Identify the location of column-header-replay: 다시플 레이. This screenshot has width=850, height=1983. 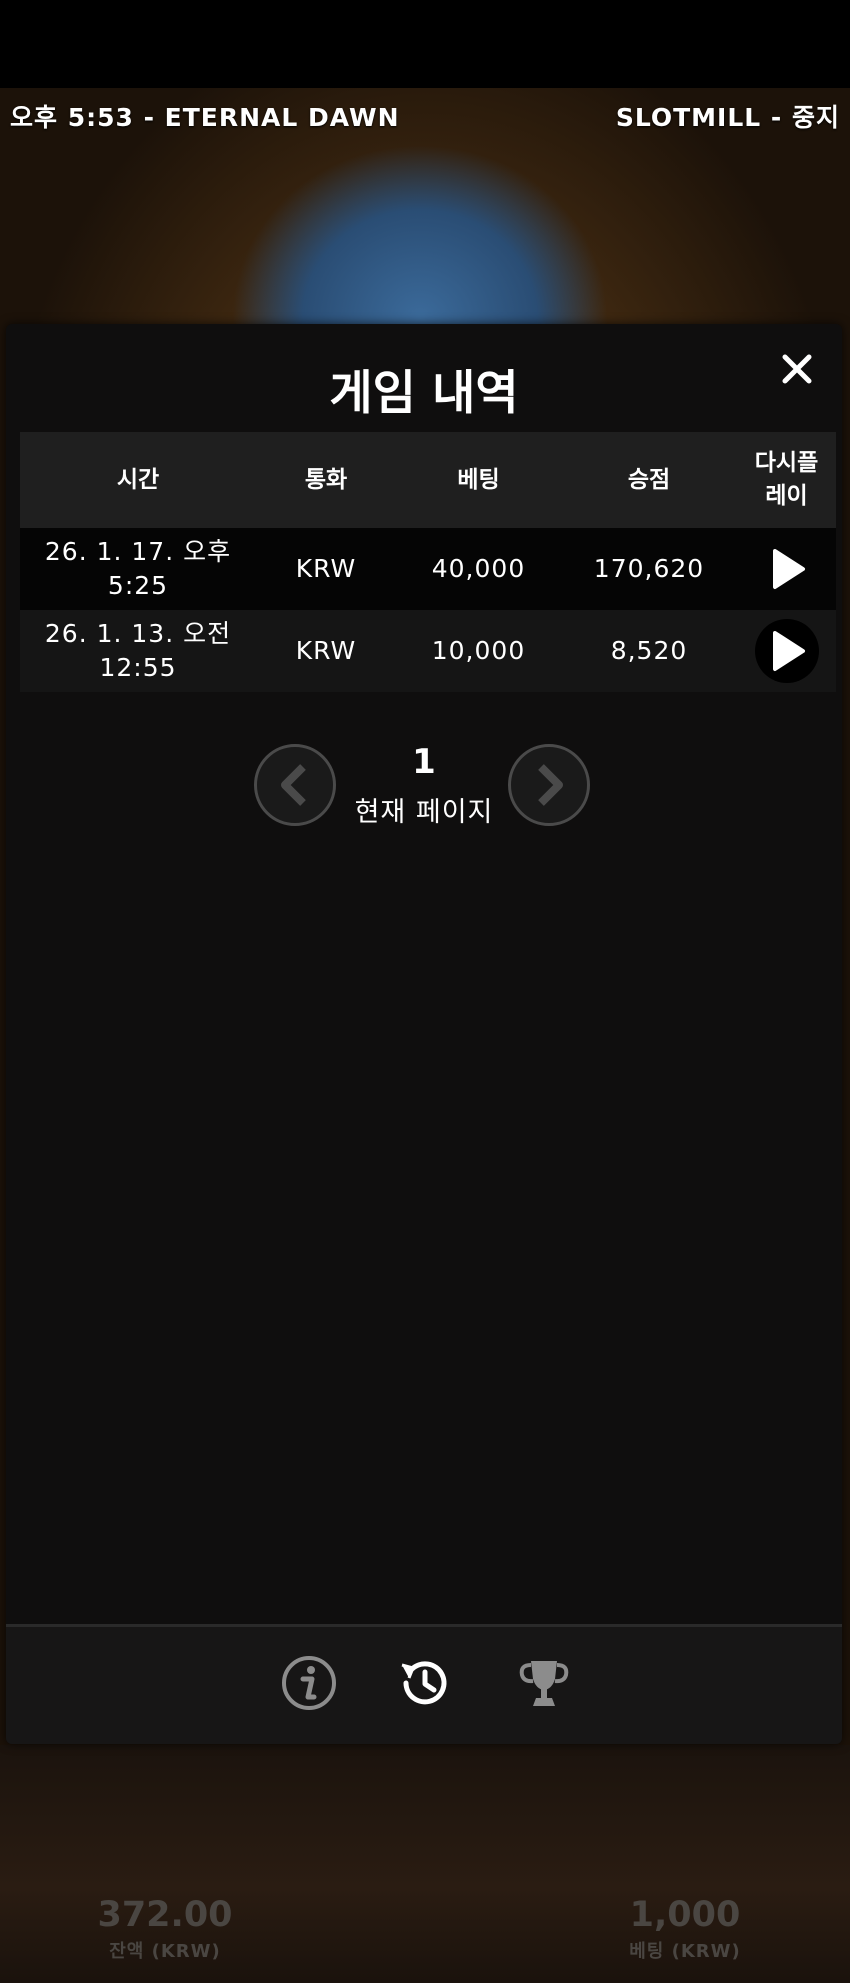
(786, 479).